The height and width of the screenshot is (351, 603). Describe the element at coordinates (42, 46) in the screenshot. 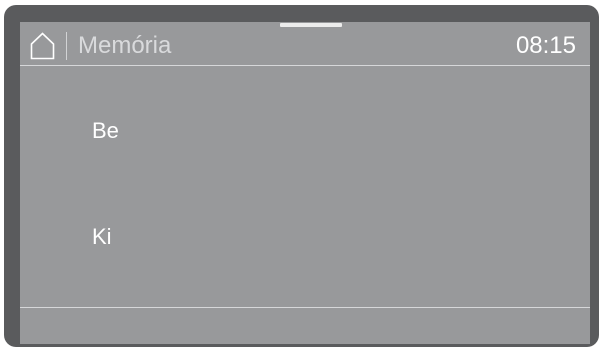

I see `home-icon` at that location.